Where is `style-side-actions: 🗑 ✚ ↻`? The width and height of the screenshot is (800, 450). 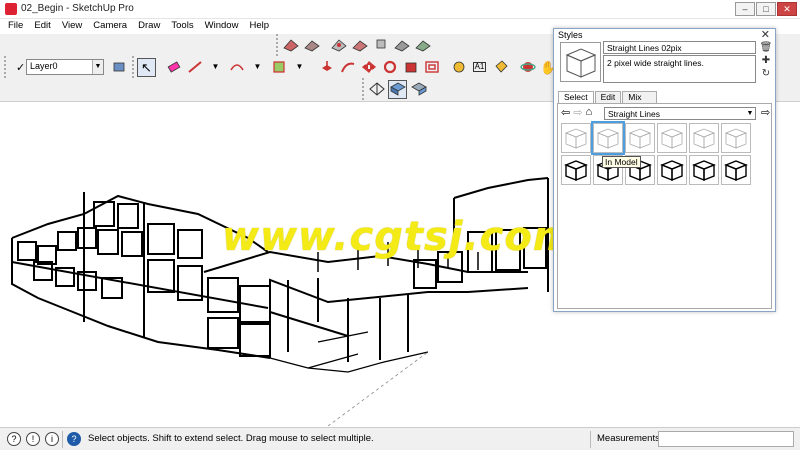 style-side-actions: 🗑 ✚ ↻ is located at coordinates (766, 60).